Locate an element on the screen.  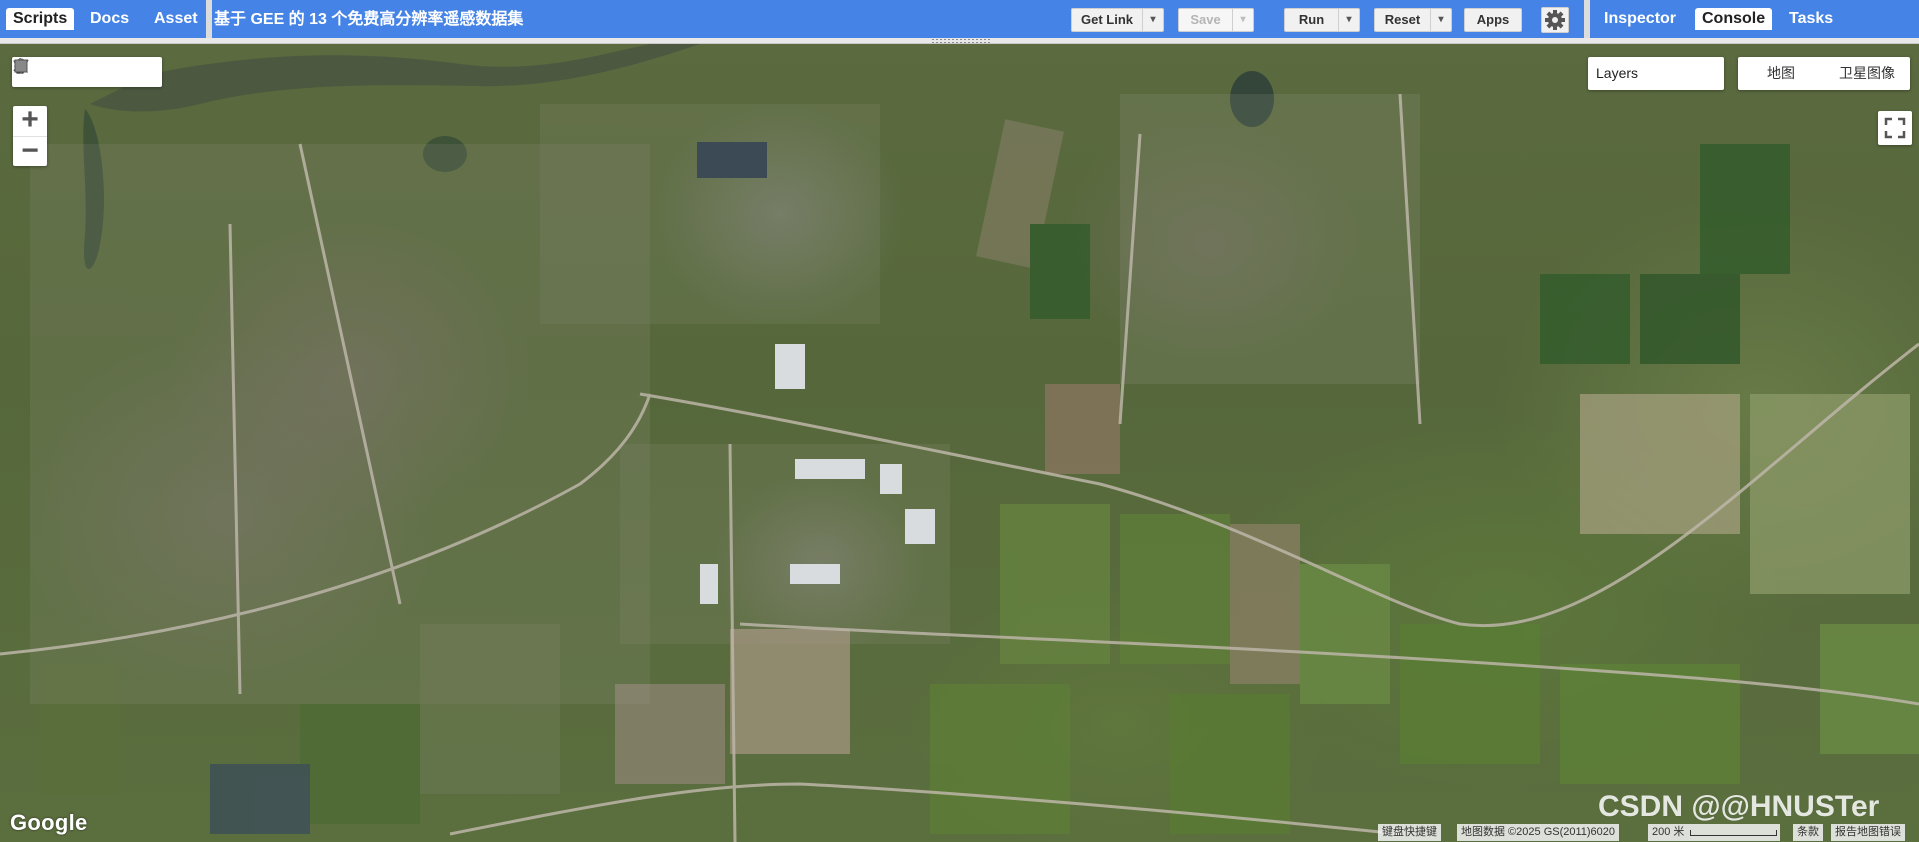
run-label: Run is located at coordinates (1311, 19).